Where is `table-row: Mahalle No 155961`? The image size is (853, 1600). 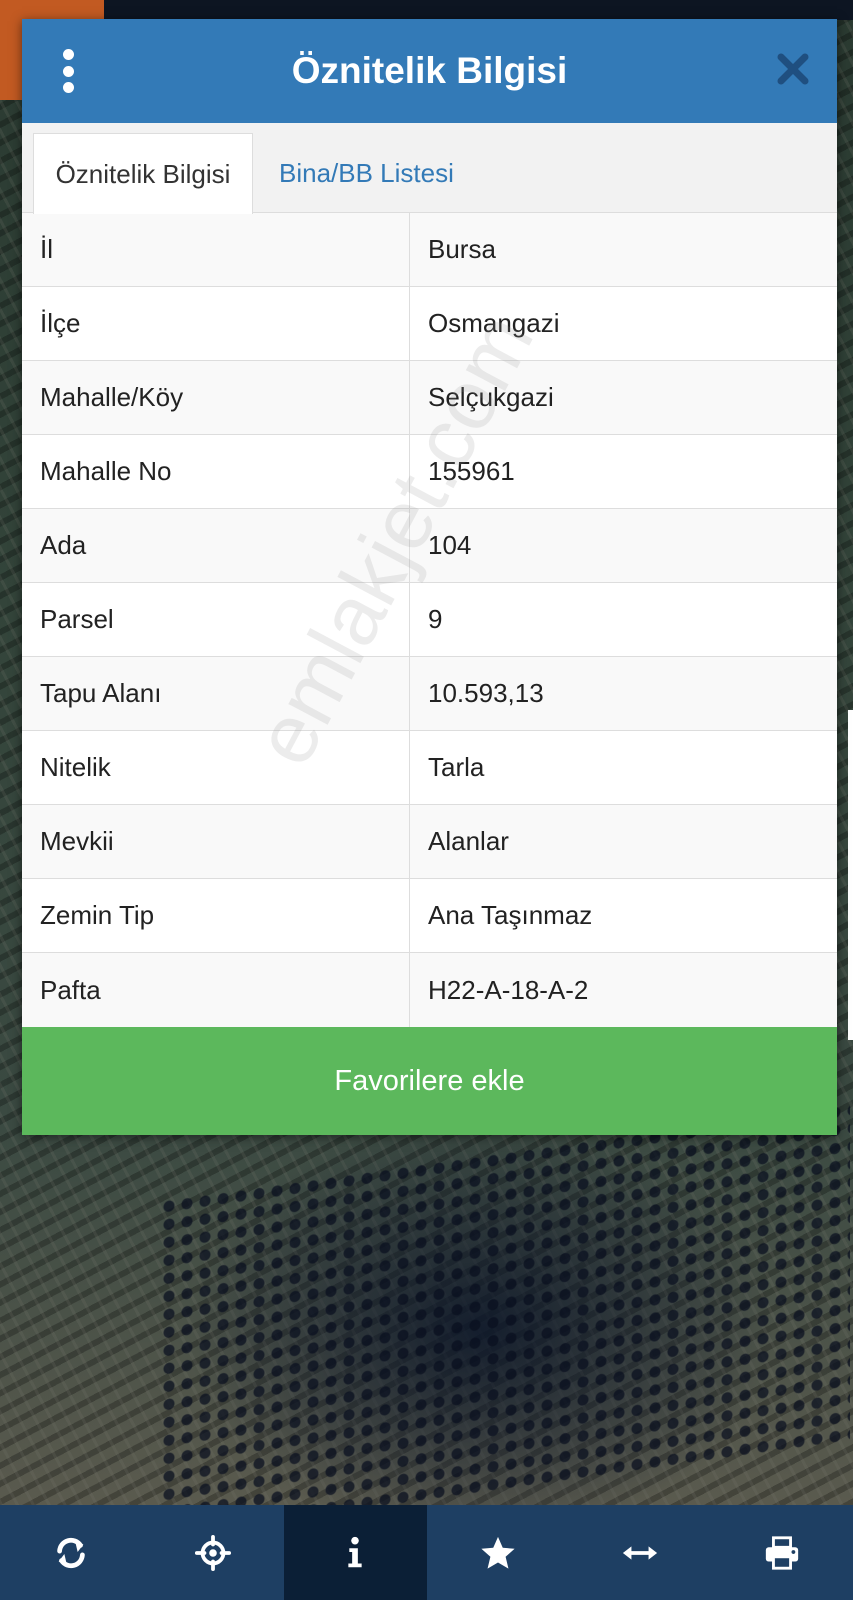
table-row: Mahalle No 155961 is located at coordinates (429, 472).